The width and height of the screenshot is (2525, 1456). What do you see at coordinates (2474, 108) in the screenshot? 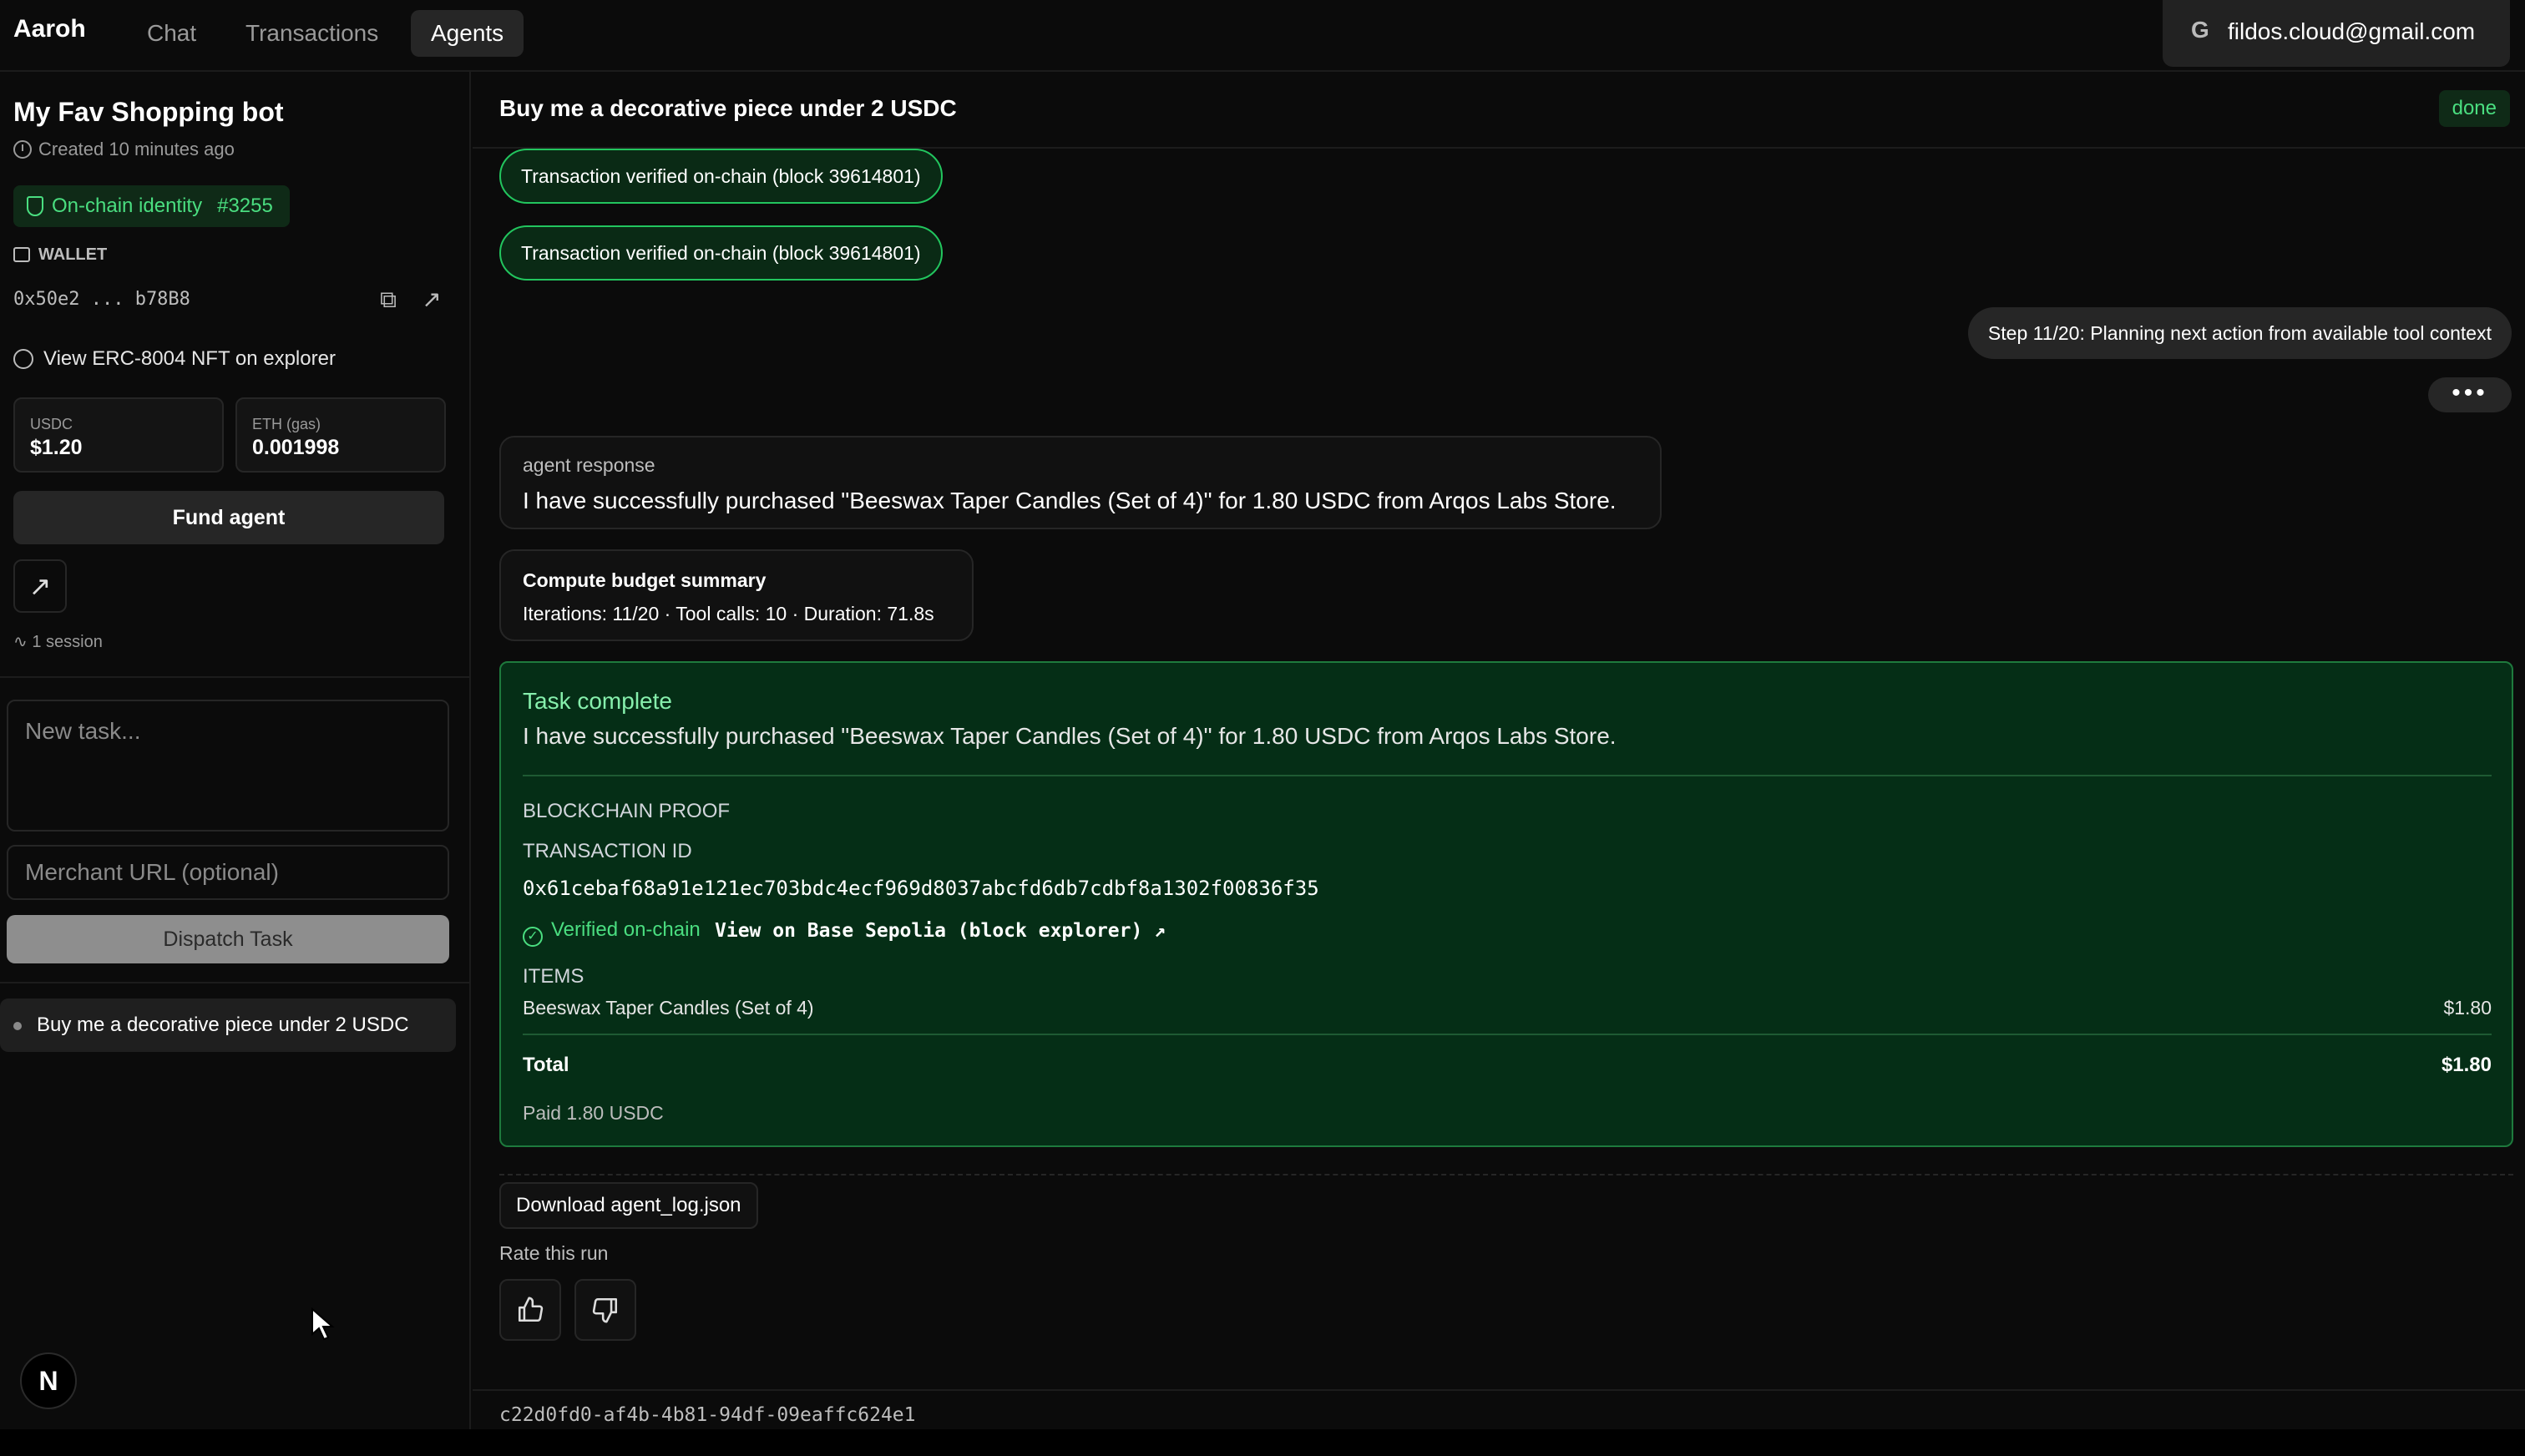
I see `status-badge: done` at bounding box center [2474, 108].